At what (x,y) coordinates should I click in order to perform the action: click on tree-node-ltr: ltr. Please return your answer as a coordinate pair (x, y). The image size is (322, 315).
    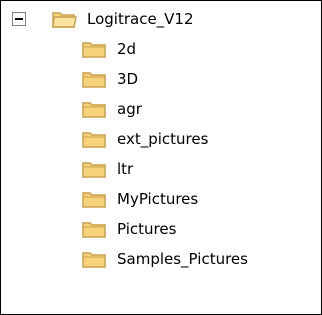
    Looking at the image, I should click on (107, 169).